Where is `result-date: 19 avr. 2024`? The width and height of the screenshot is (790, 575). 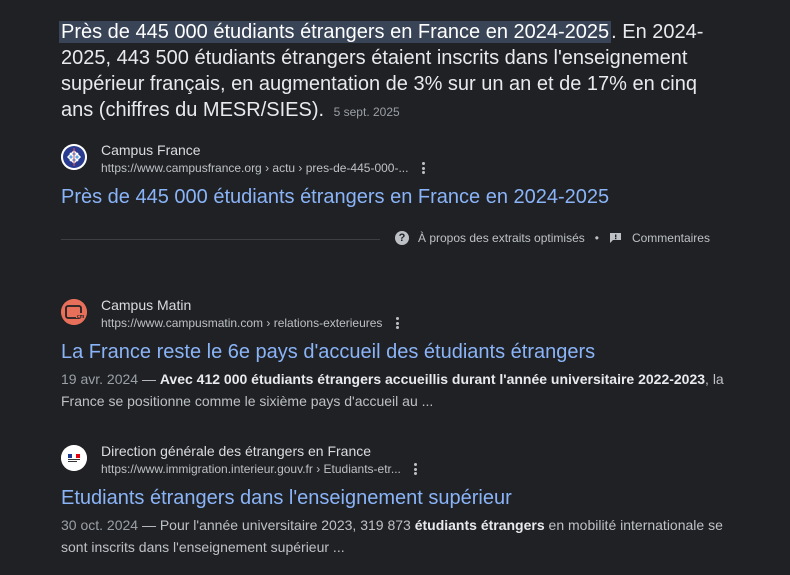 result-date: 19 avr. 2024 is located at coordinates (100, 379).